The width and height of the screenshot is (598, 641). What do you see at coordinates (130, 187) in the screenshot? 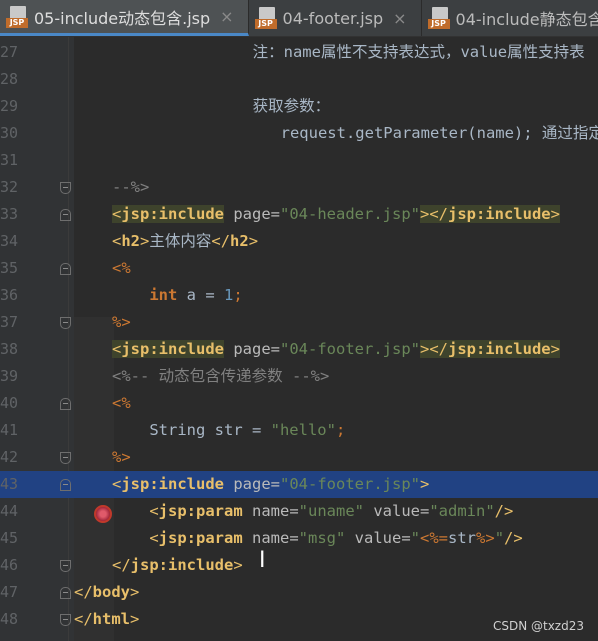
I see `code-text: --%>` at bounding box center [130, 187].